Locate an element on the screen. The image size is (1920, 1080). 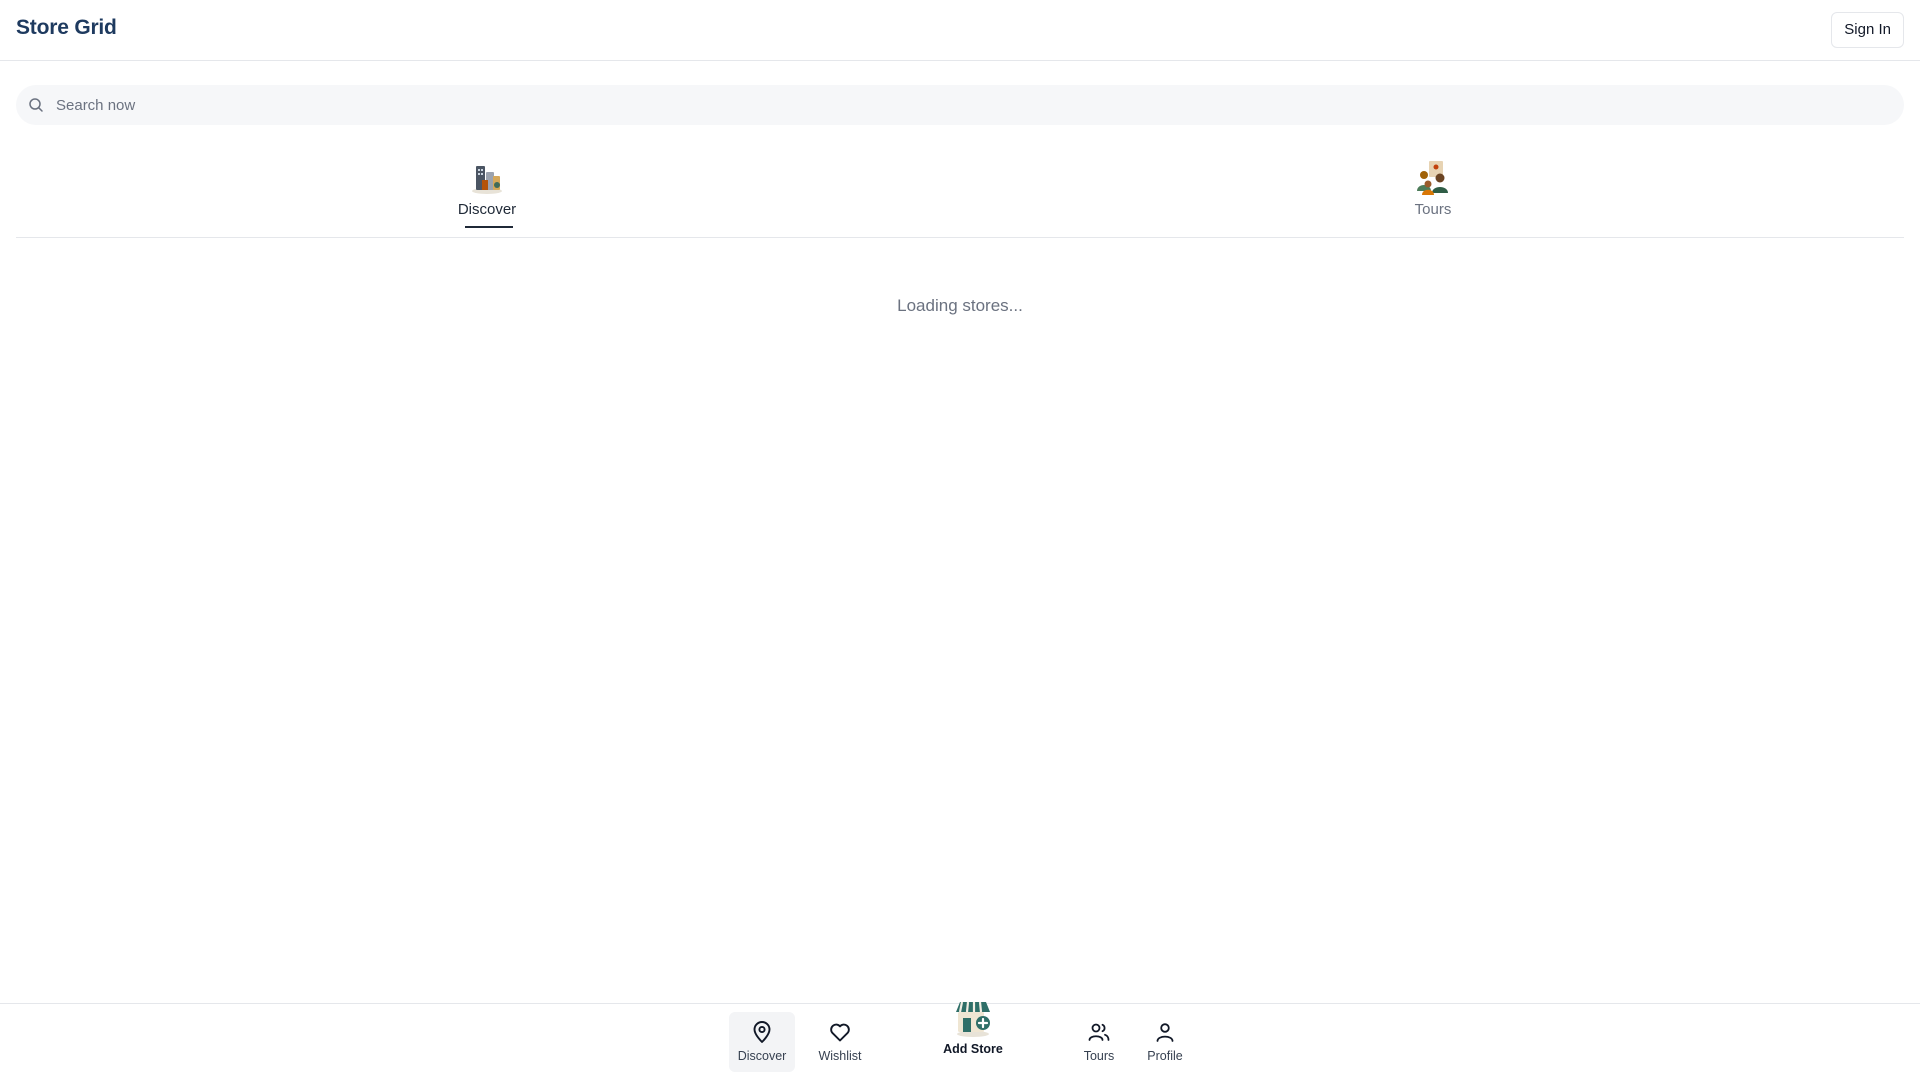
search-input is located at coordinates (971, 105).